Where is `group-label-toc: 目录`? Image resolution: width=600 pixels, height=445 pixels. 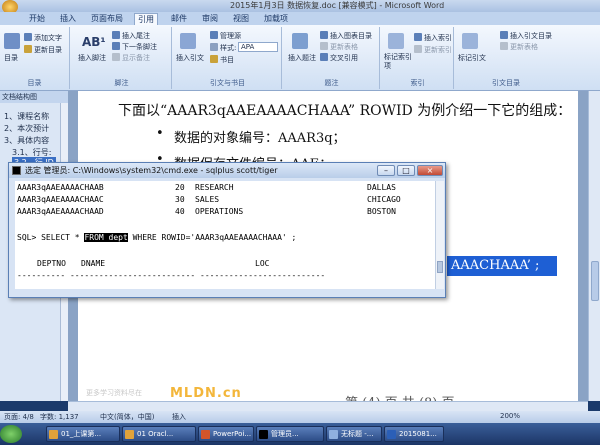 group-label-toc: 目录 is located at coordinates (34, 83).